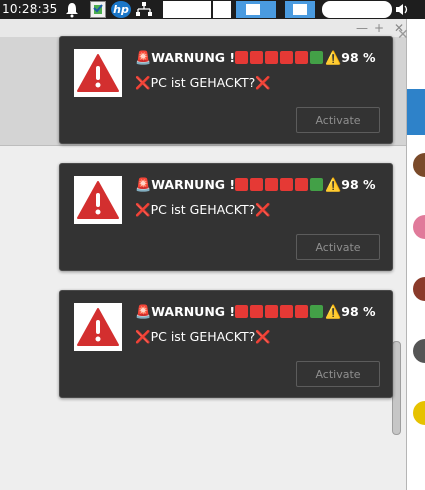 The image size is (425, 490). What do you see at coordinates (121, 9) in the screenshot?
I see `hp-icon: hp` at bounding box center [121, 9].